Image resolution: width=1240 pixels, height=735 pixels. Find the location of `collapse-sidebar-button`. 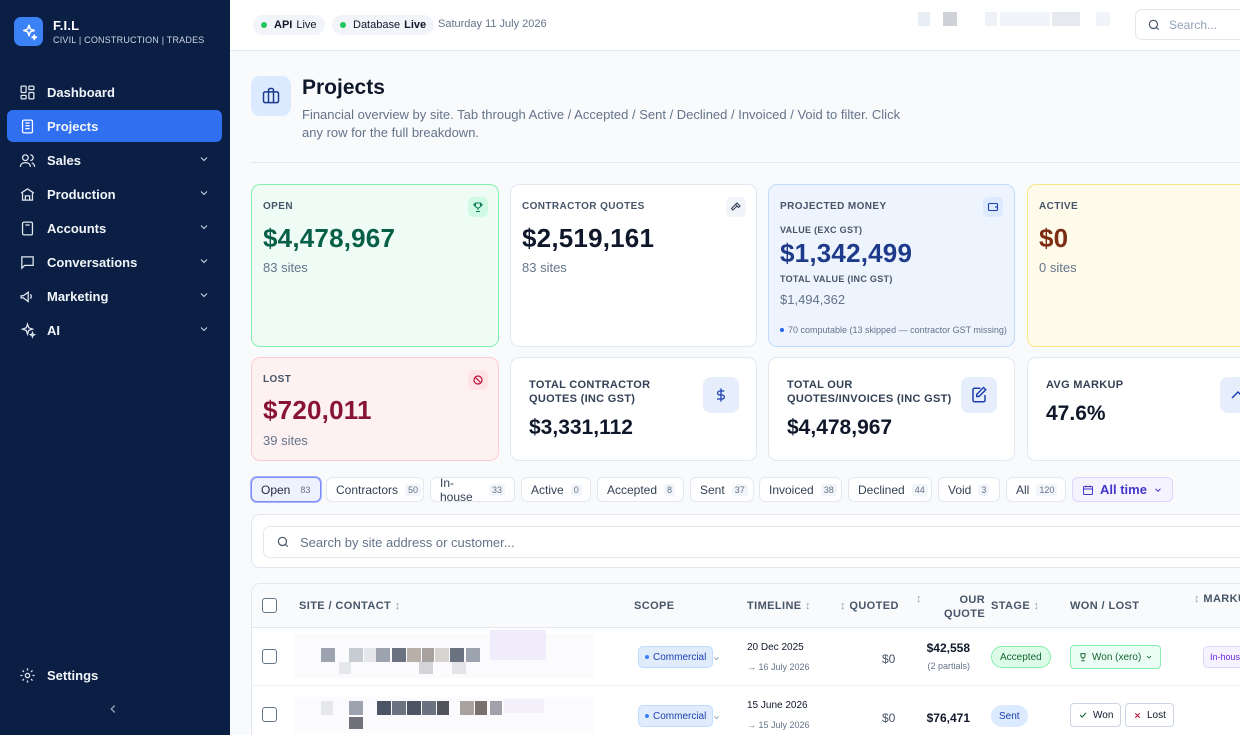

collapse-sidebar-button is located at coordinates (113, 711).